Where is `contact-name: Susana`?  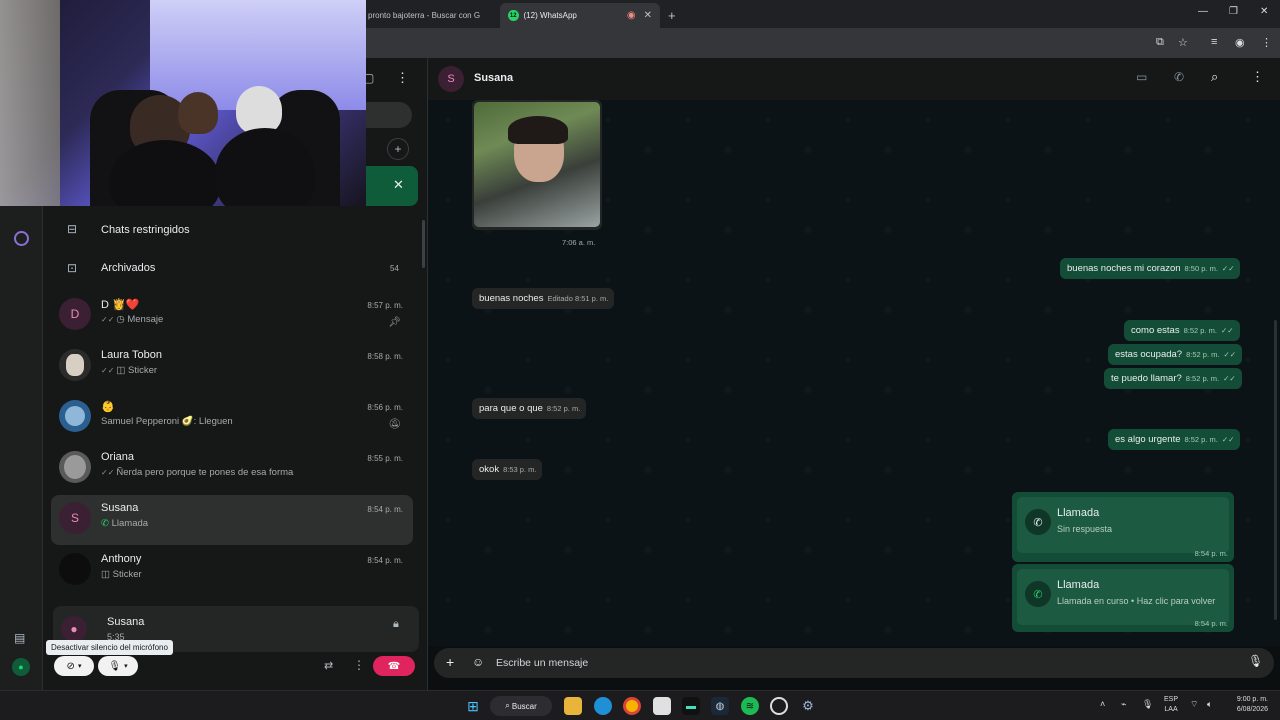
contact-name: Susana is located at coordinates (493, 78).